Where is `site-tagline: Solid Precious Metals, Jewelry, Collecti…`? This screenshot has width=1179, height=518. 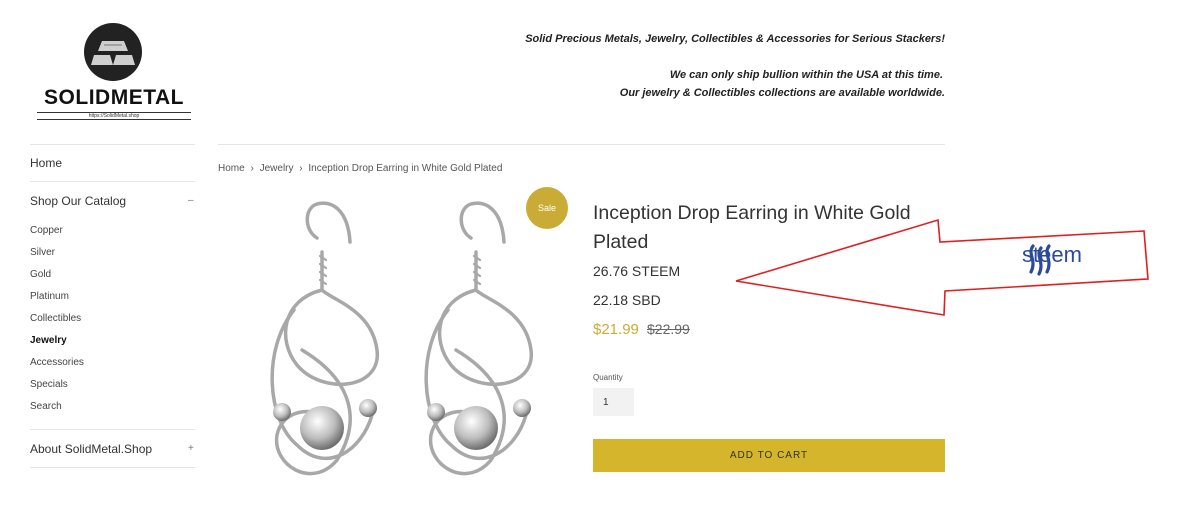
site-tagline: Solid Precious Metals, Jewelry, Collecti… is located at coordinates (735, 39).